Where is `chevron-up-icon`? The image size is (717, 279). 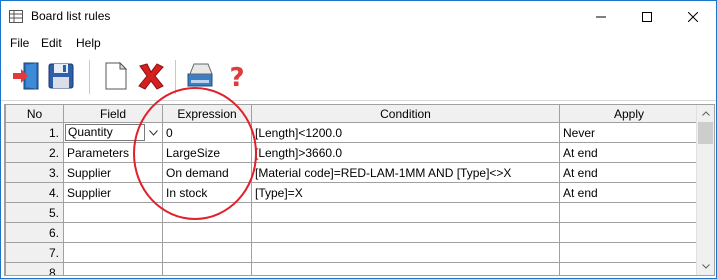 chevron-up-icon is located at coordinates (705, 113).